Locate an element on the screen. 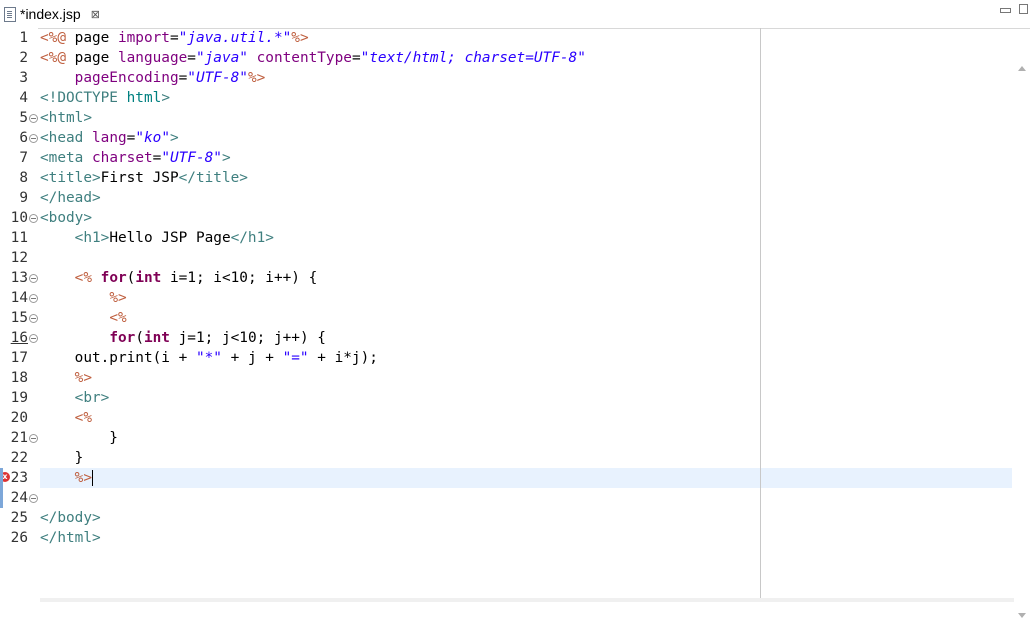 Image resolution: width=1030 pixels, height=626 pixels. tab-index-jsp: *index.jsp ⊠ is located at coordinates (54, 14).